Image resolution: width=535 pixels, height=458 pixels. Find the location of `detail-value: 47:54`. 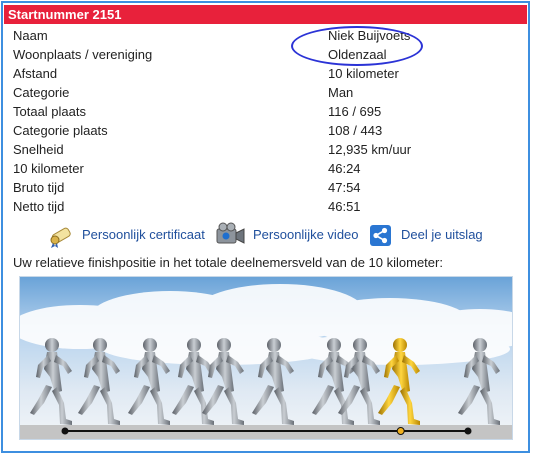

detail-value: 47:54 is located at coordinates (344, 187).